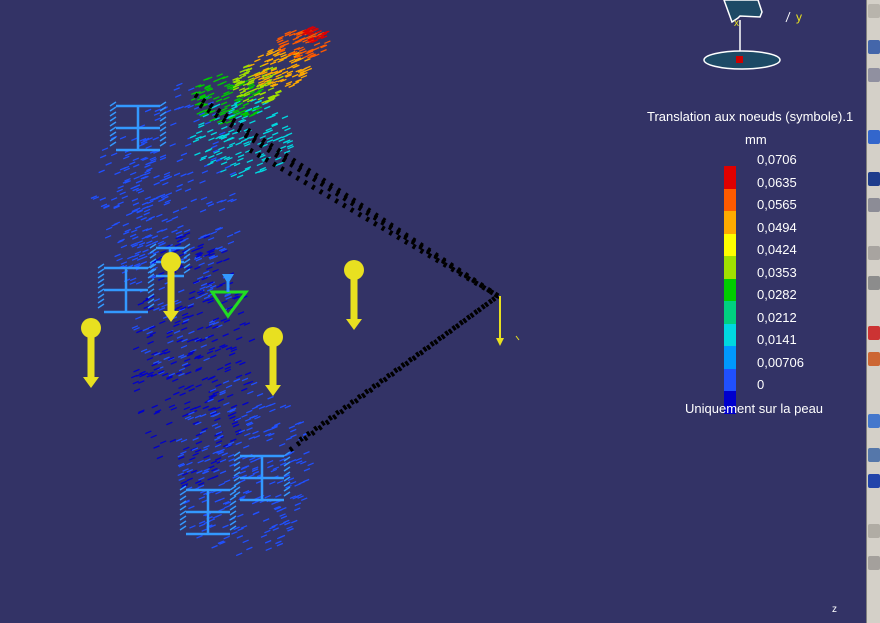 The width and height of the screenshot is (880, 623). I want to click on legend-value-label: 0,0353, so click(777, 272).